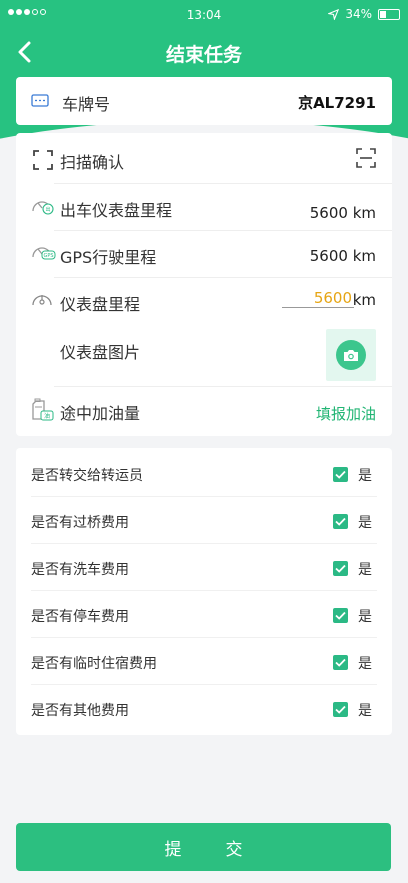 The height and width of the screenshot is (883, 408). I want to click on question-row: 是否有停车费用 是, so click(204, 614).